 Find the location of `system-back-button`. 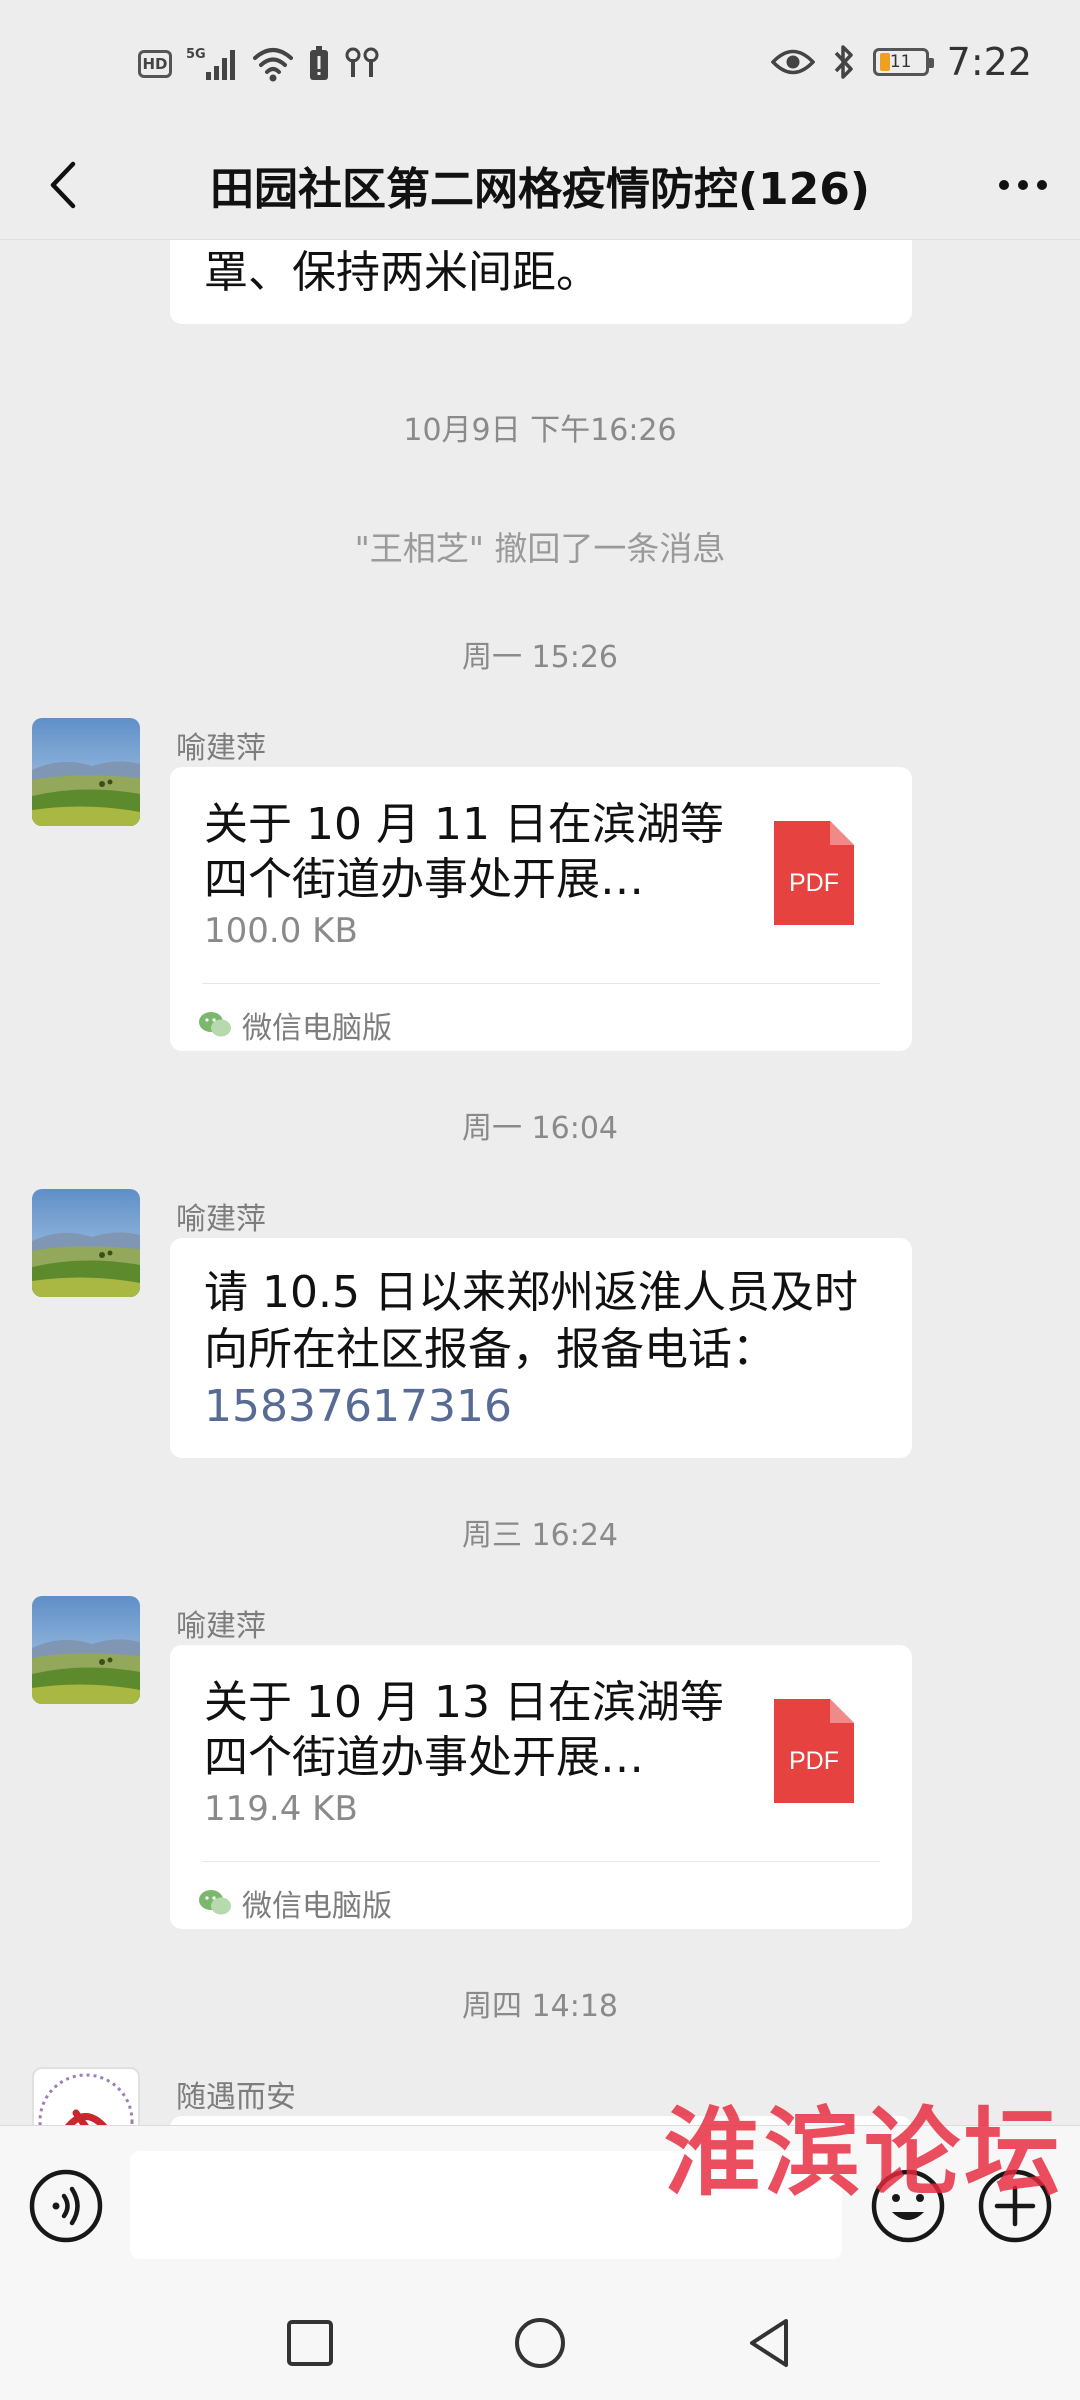

system-back-button is located at coordinates (770, 2343).